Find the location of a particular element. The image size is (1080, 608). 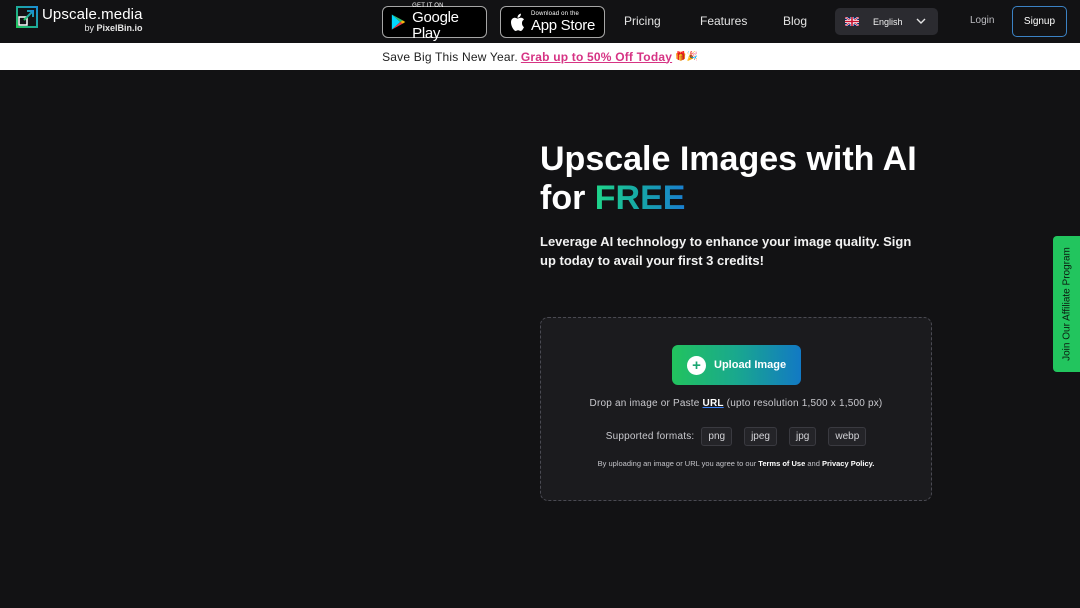

formats-label: Supported formats: is located at coordinates (650, 436).